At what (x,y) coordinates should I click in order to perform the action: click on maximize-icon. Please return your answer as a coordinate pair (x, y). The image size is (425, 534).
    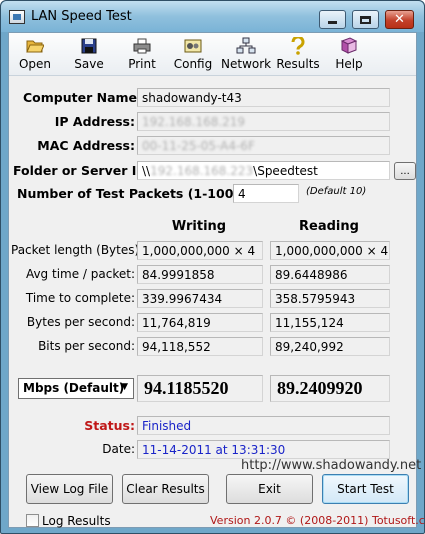
    Looking at the image, I should click on (365, 19).